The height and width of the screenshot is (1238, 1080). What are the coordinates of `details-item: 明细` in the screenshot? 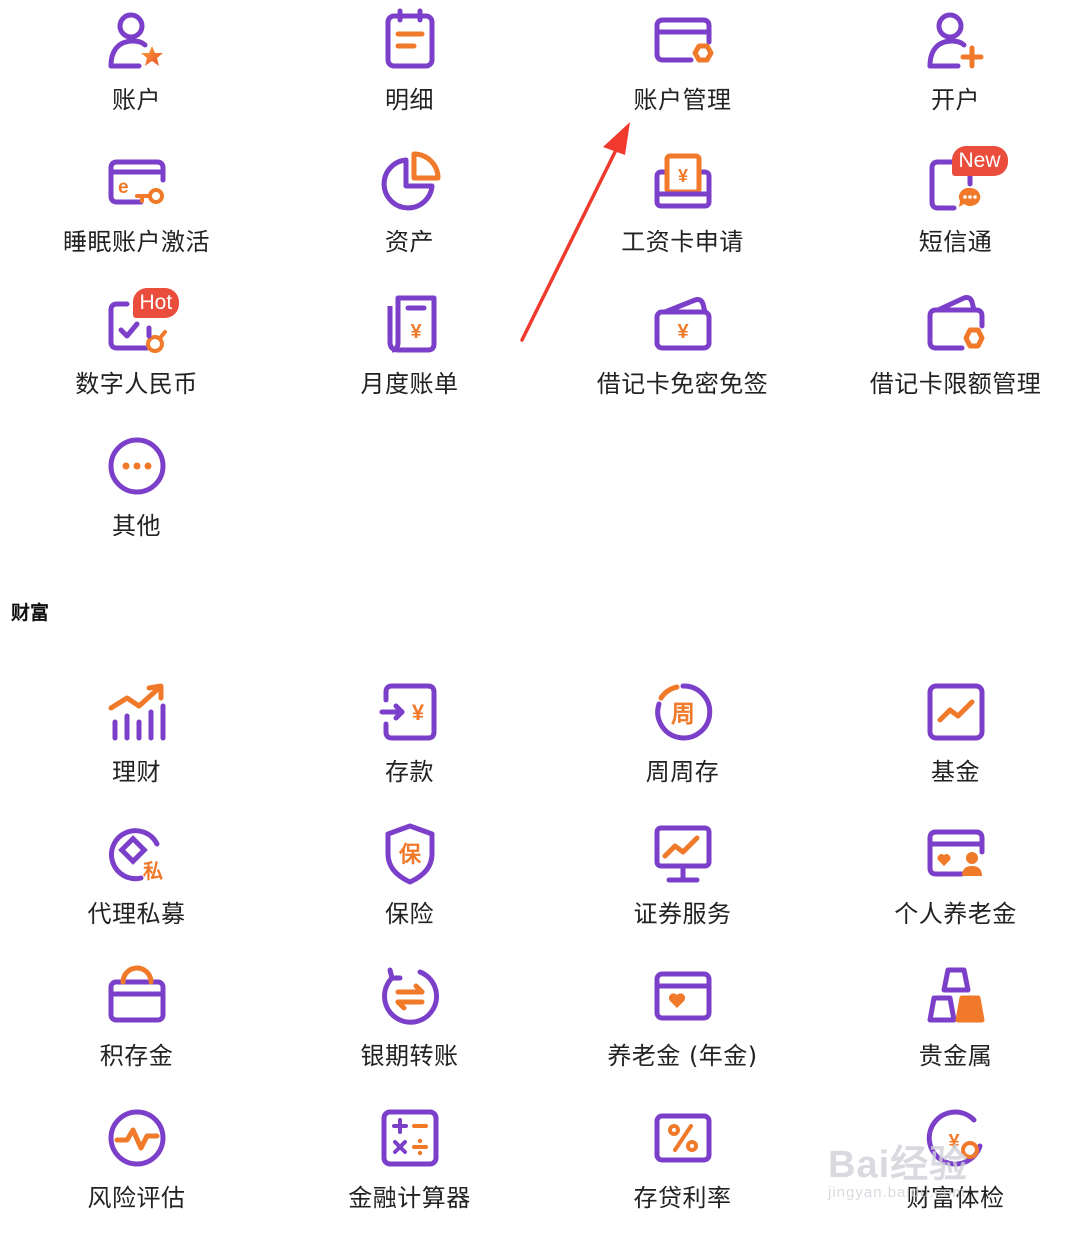 It's located at (409, 71).